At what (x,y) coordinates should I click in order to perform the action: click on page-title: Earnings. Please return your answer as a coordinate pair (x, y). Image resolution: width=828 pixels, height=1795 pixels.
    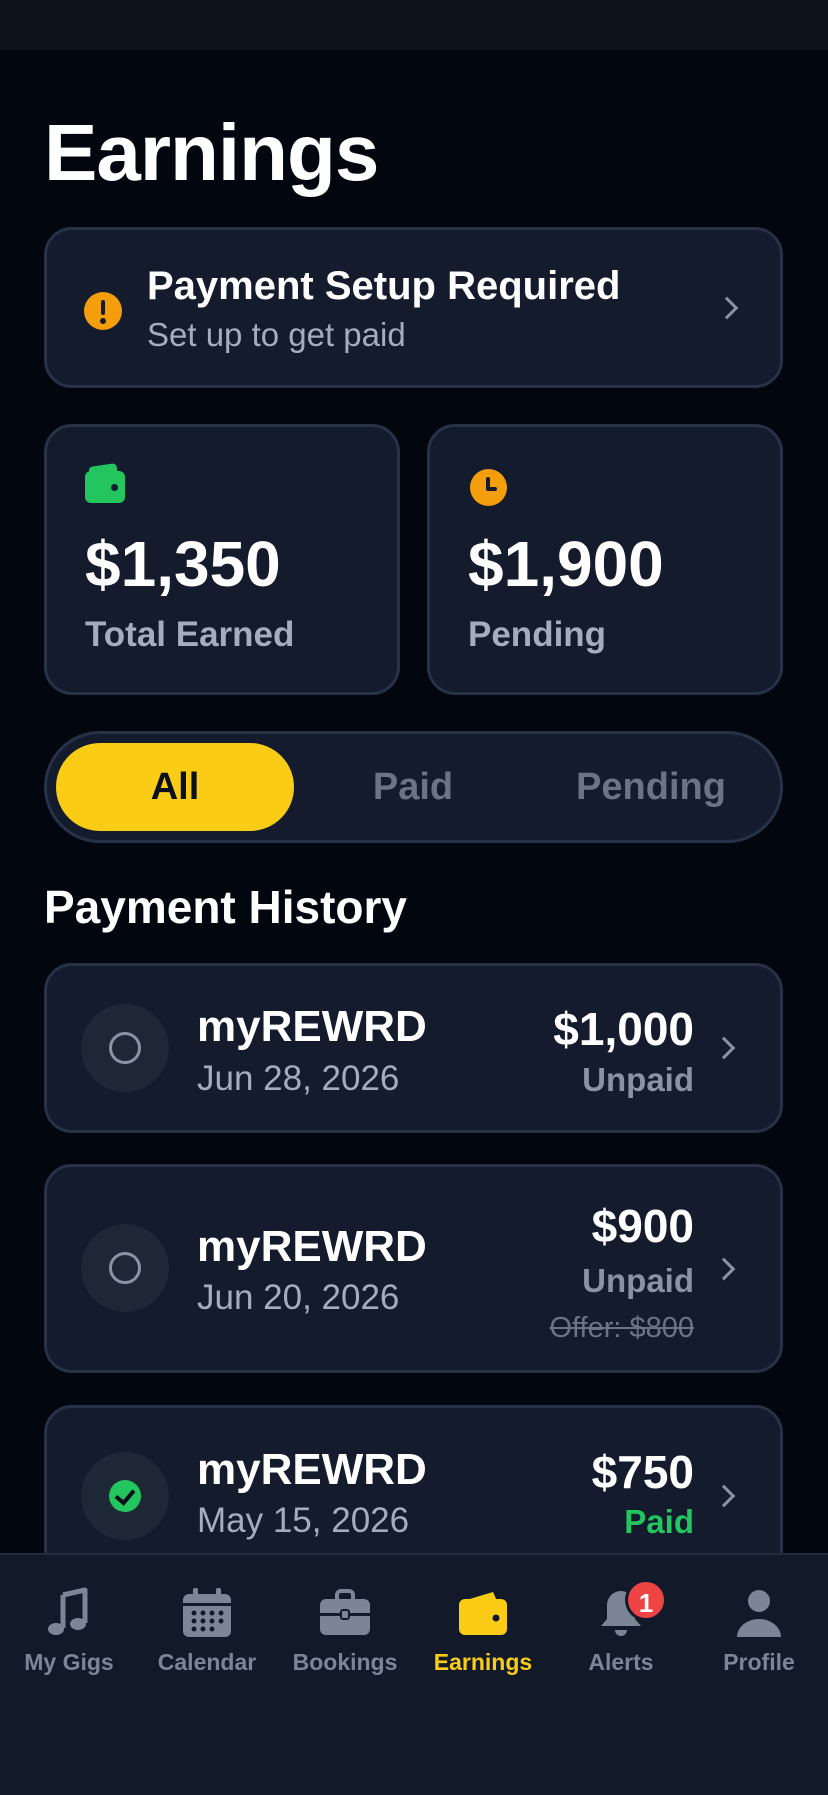
    Looking at the image, I should click on (211, 152).